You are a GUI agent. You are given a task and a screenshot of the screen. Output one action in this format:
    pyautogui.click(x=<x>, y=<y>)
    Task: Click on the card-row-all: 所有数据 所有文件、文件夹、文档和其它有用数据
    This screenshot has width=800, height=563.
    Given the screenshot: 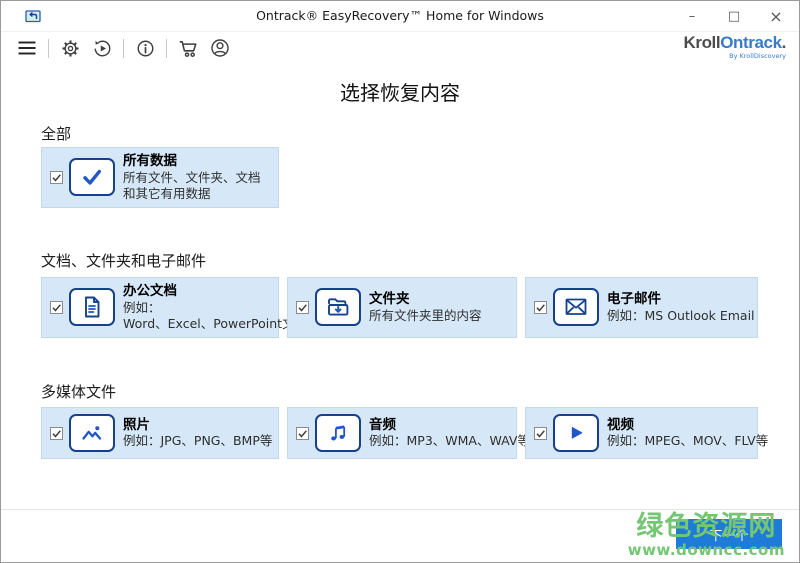 What is the action you would take?
    pyautogui.click(x=160, y=177)
    